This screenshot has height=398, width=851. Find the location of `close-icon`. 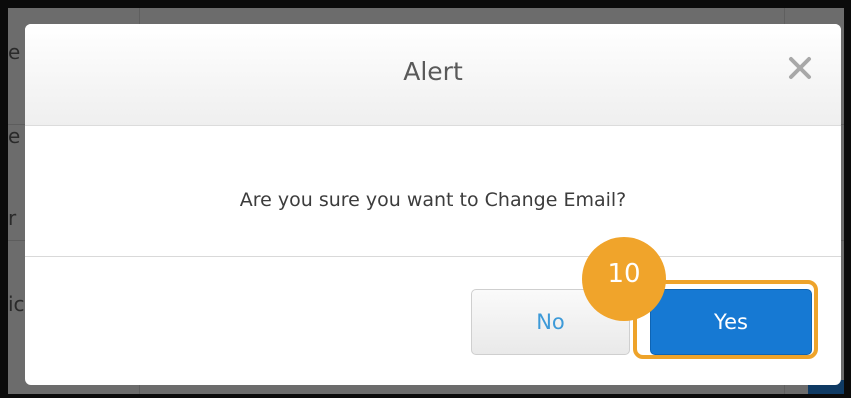

close-icon is located at coordinates (800, 68).